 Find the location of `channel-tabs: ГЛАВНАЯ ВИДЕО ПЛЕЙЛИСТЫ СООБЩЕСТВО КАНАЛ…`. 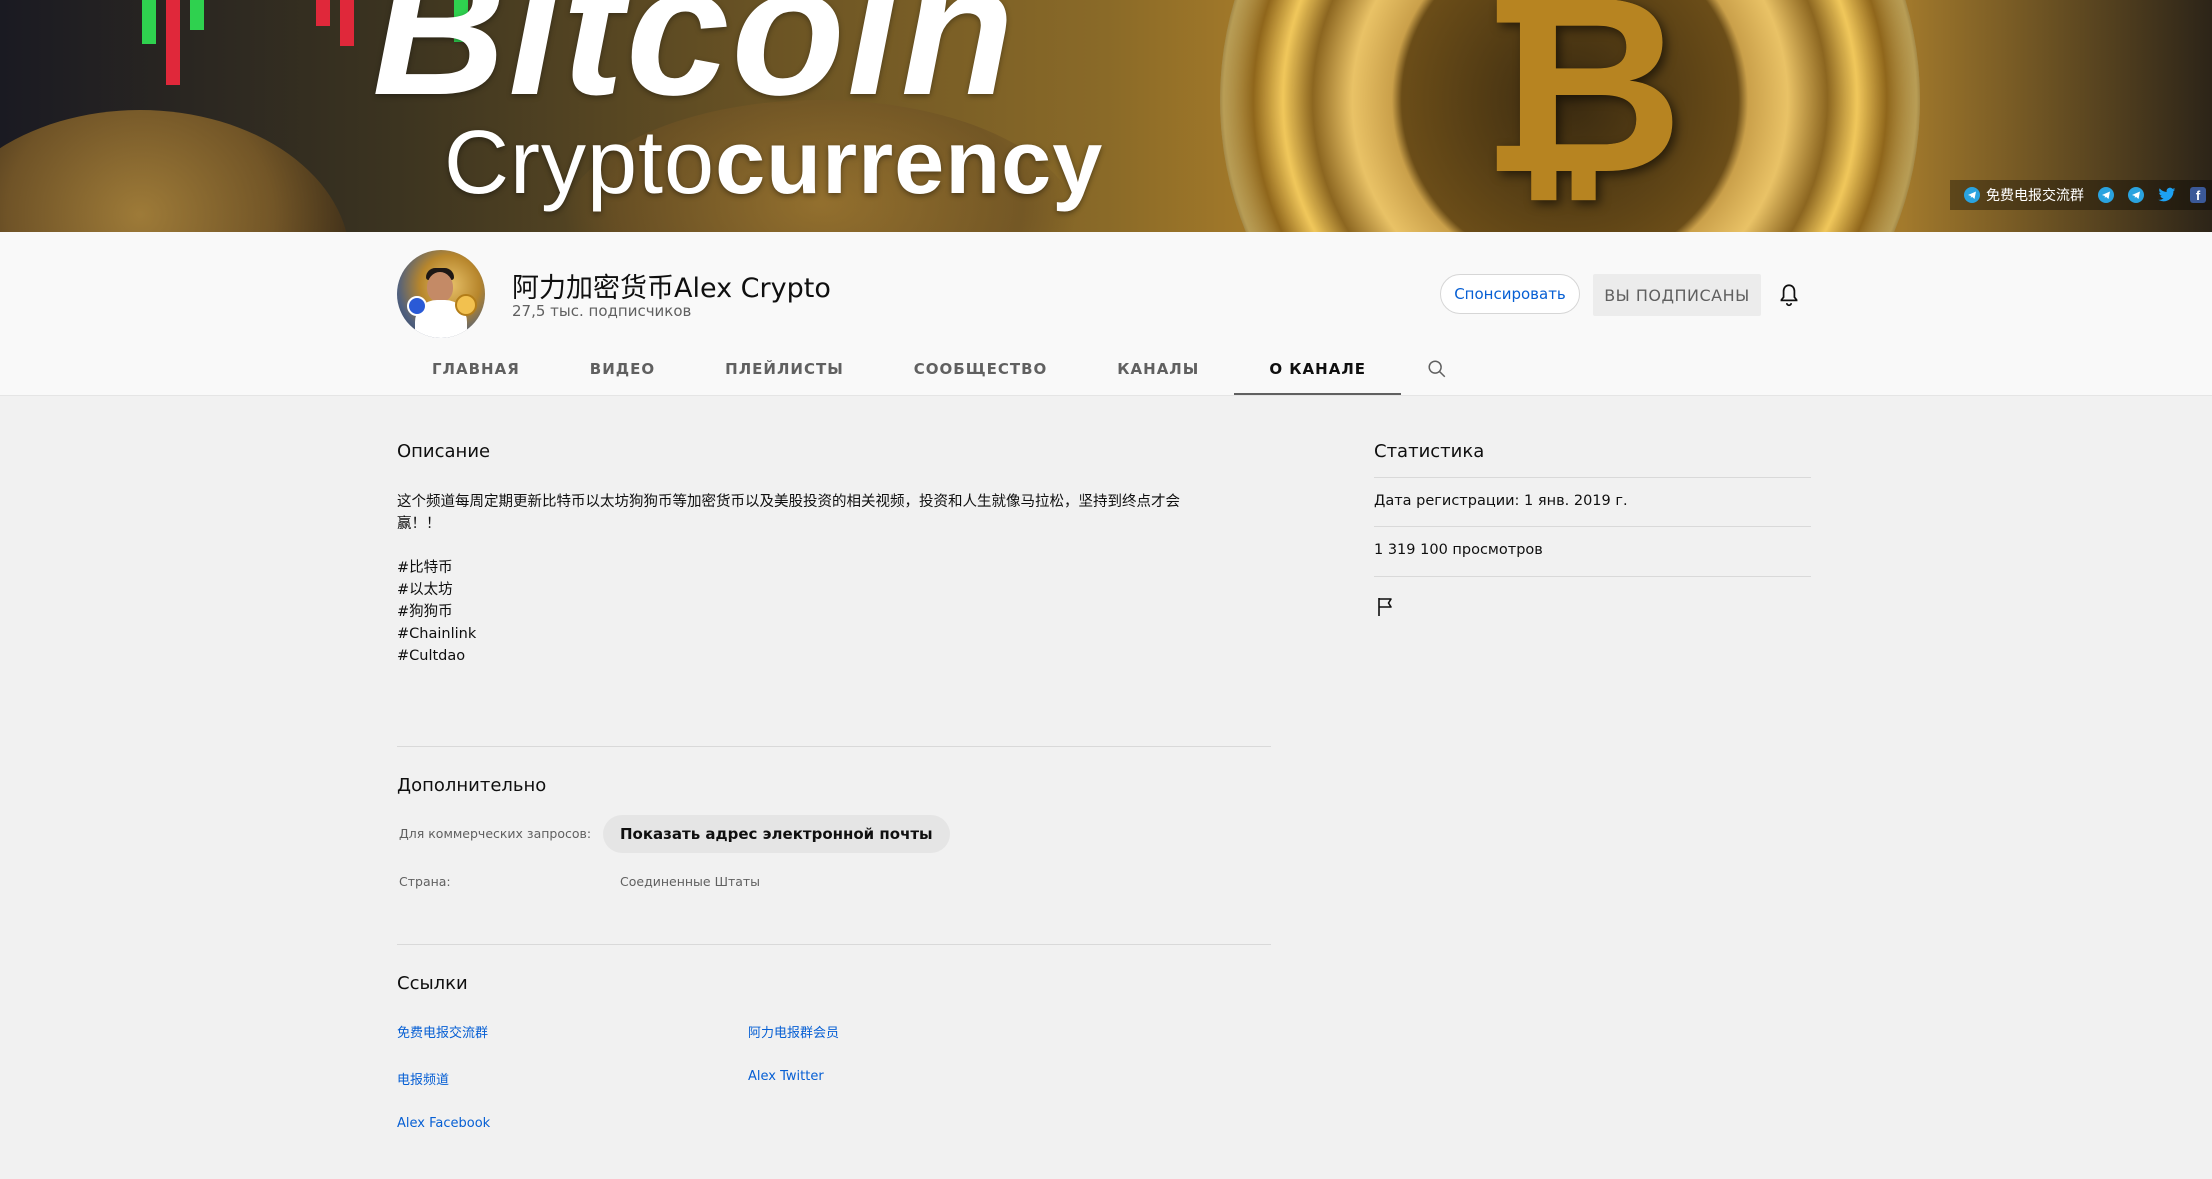

channel-tabs: ГЛАВНАЯ ВИДЕО ПЛЕЙЛИСТЫ СООБЩЕСТВО КАНАЛ… is located at coordinates (935, 369).